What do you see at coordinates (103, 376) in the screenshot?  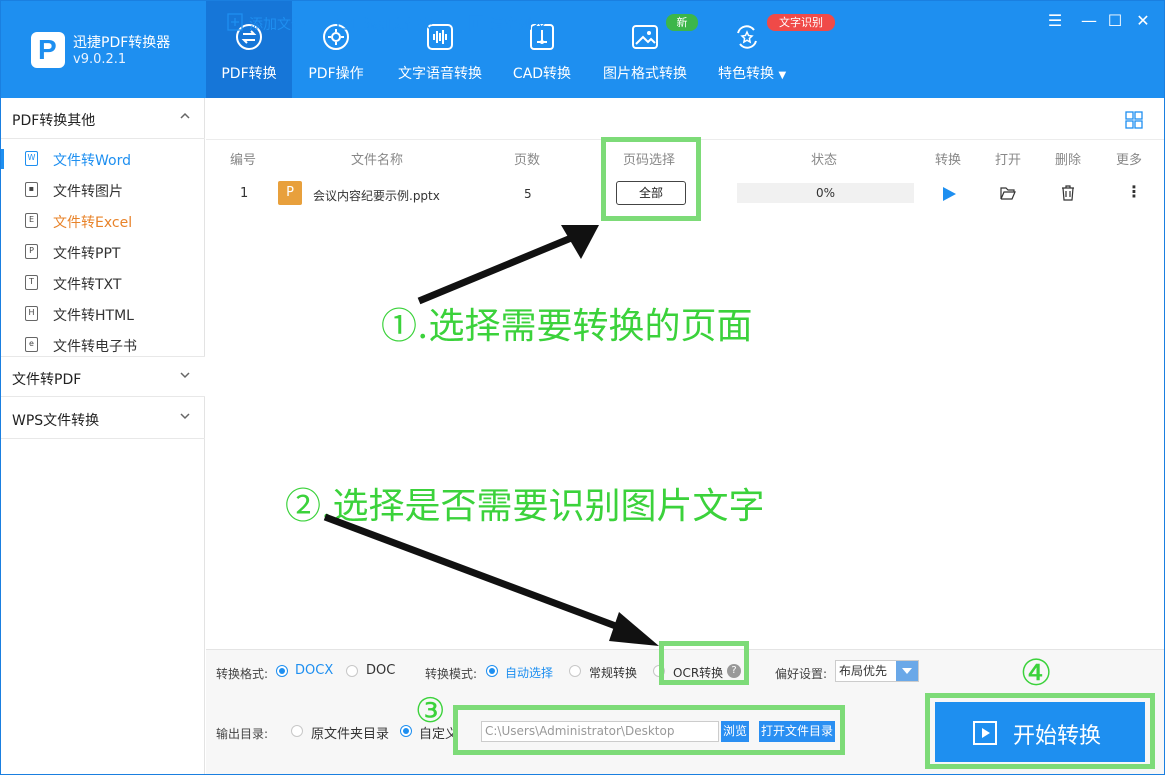 I see `sidebar-group-to-pdf: 文件转PDF` at bounding box center [103, 376].